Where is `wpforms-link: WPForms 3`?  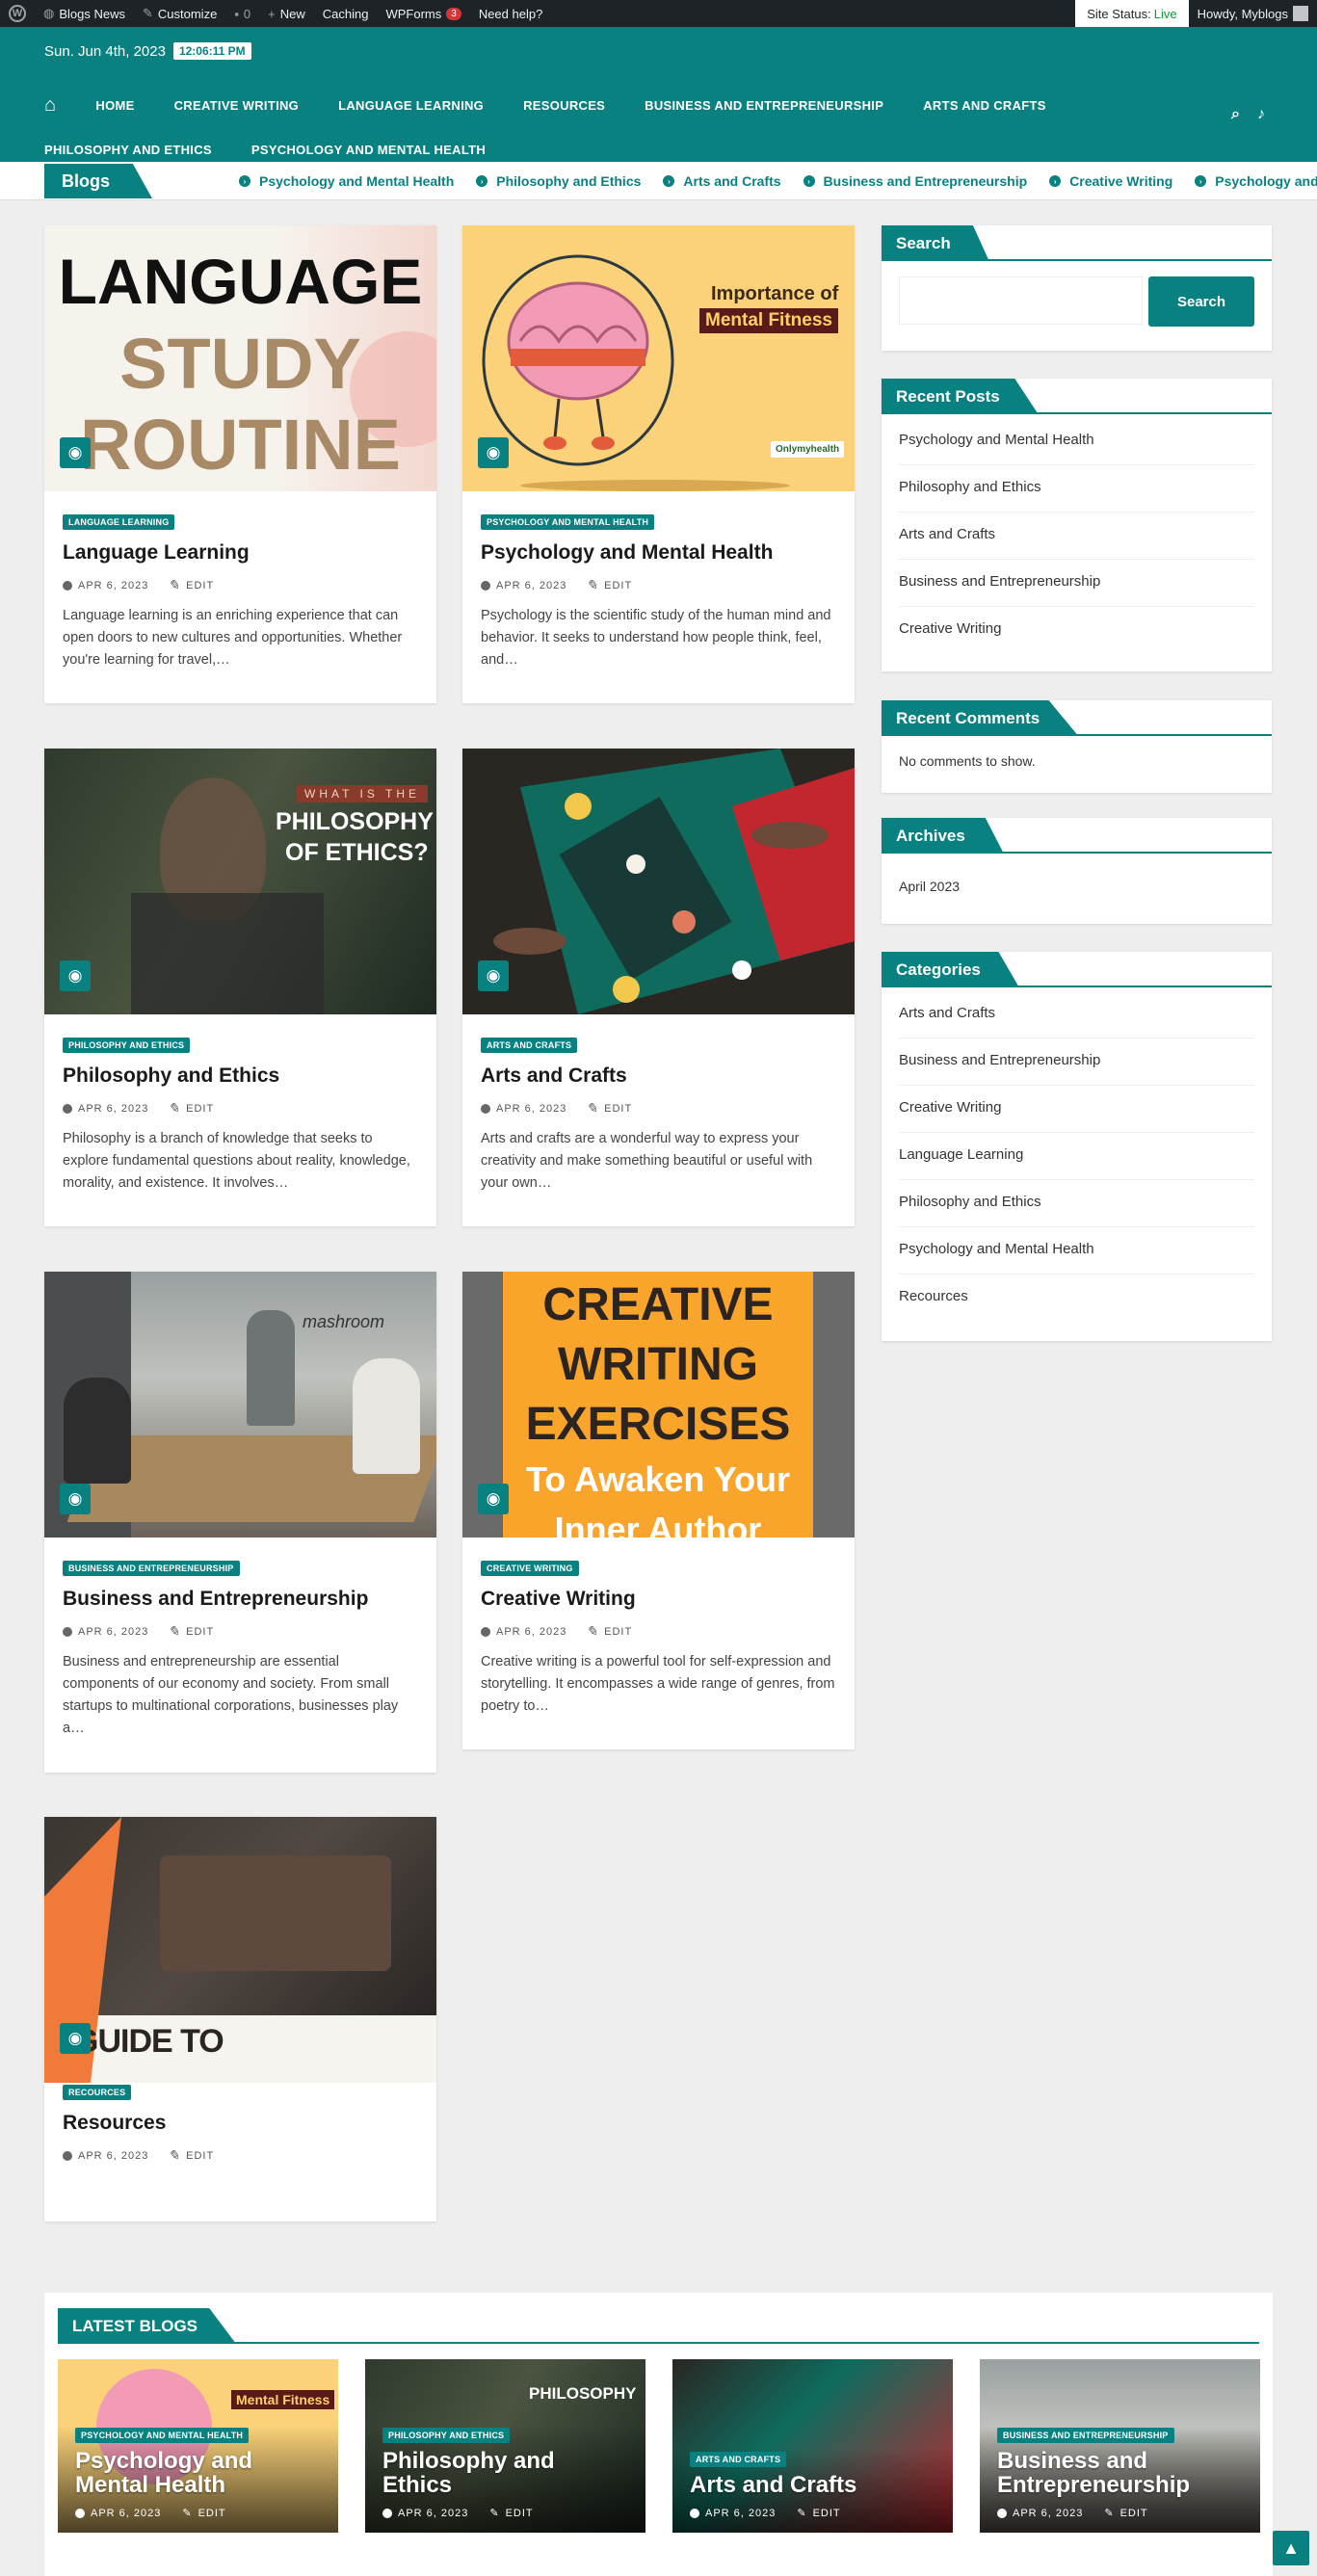 wpforms-link: WPForms 3 is located at coordinates (423, 14).